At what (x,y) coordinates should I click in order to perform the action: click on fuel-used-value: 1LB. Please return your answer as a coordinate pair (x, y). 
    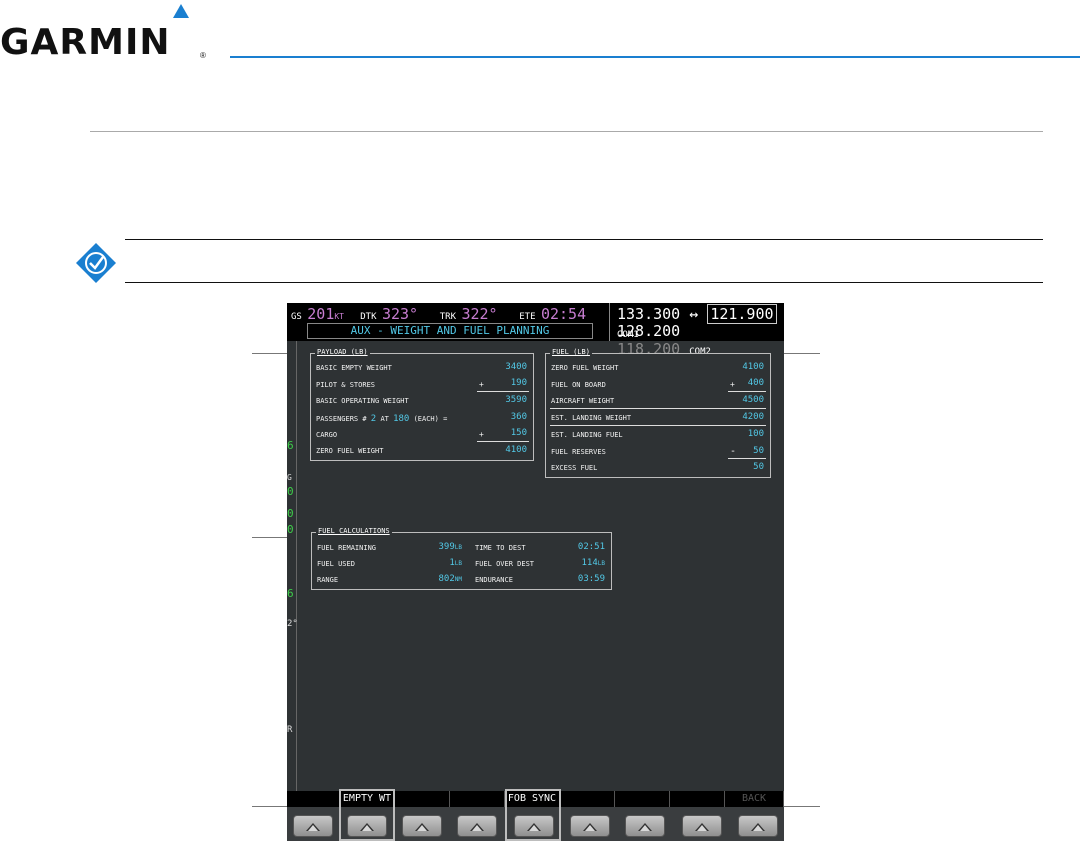
    Looking at the image, I should click on (455, 563).